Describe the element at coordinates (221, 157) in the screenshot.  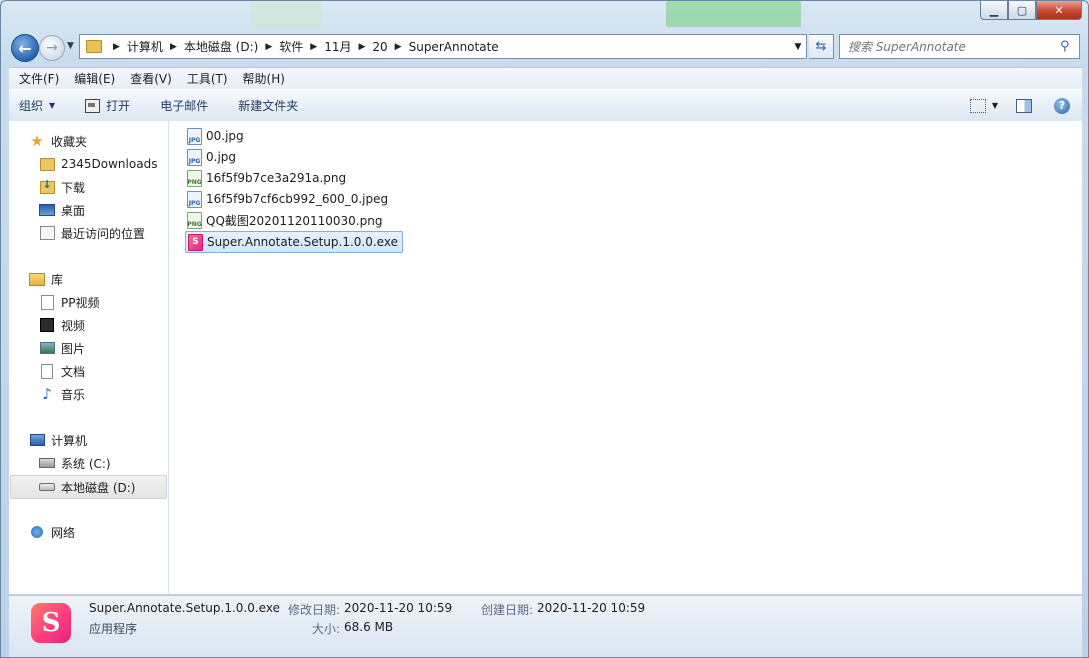
I see `file-name: 0.jpg` at that location.